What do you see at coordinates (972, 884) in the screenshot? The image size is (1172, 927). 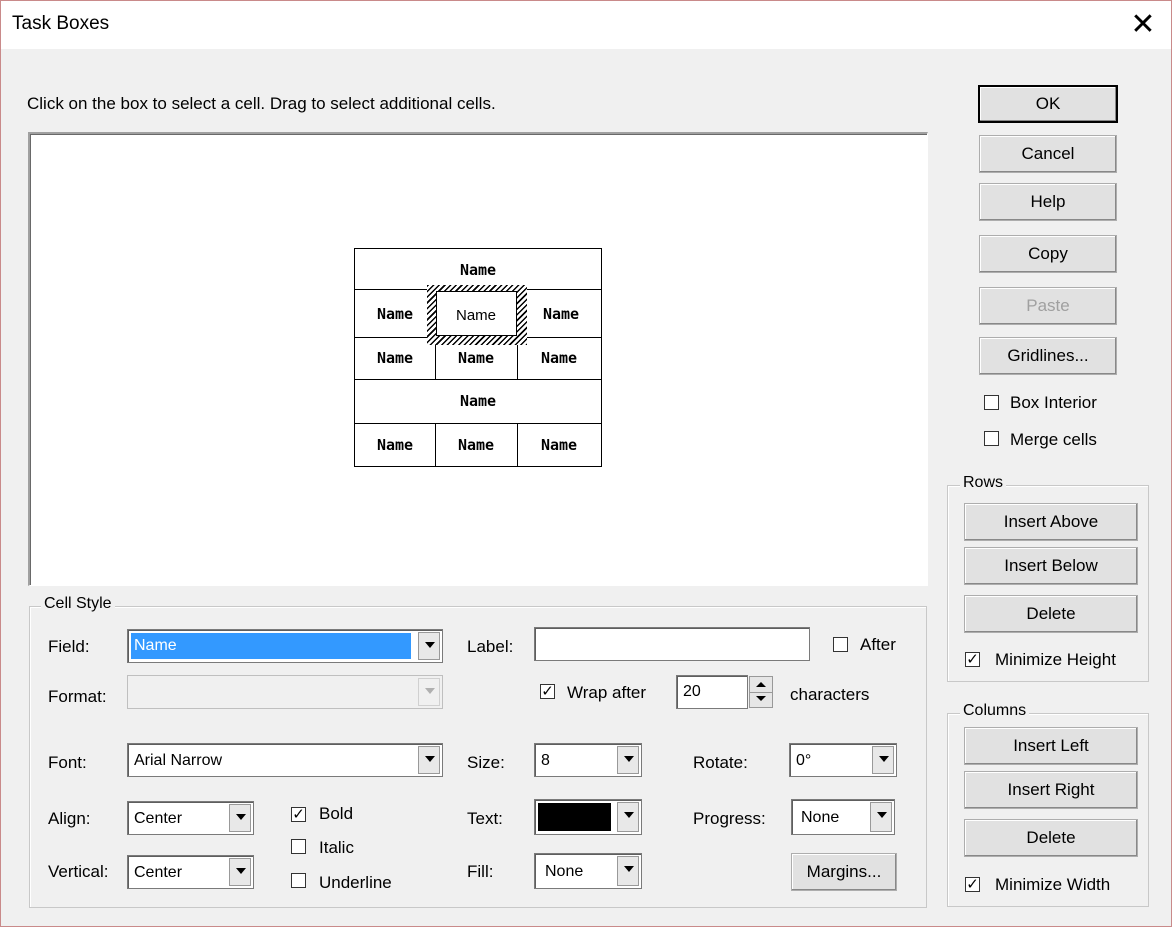 I see `minimize-width-checkbox: ✓` at bounding box center [972, 884].